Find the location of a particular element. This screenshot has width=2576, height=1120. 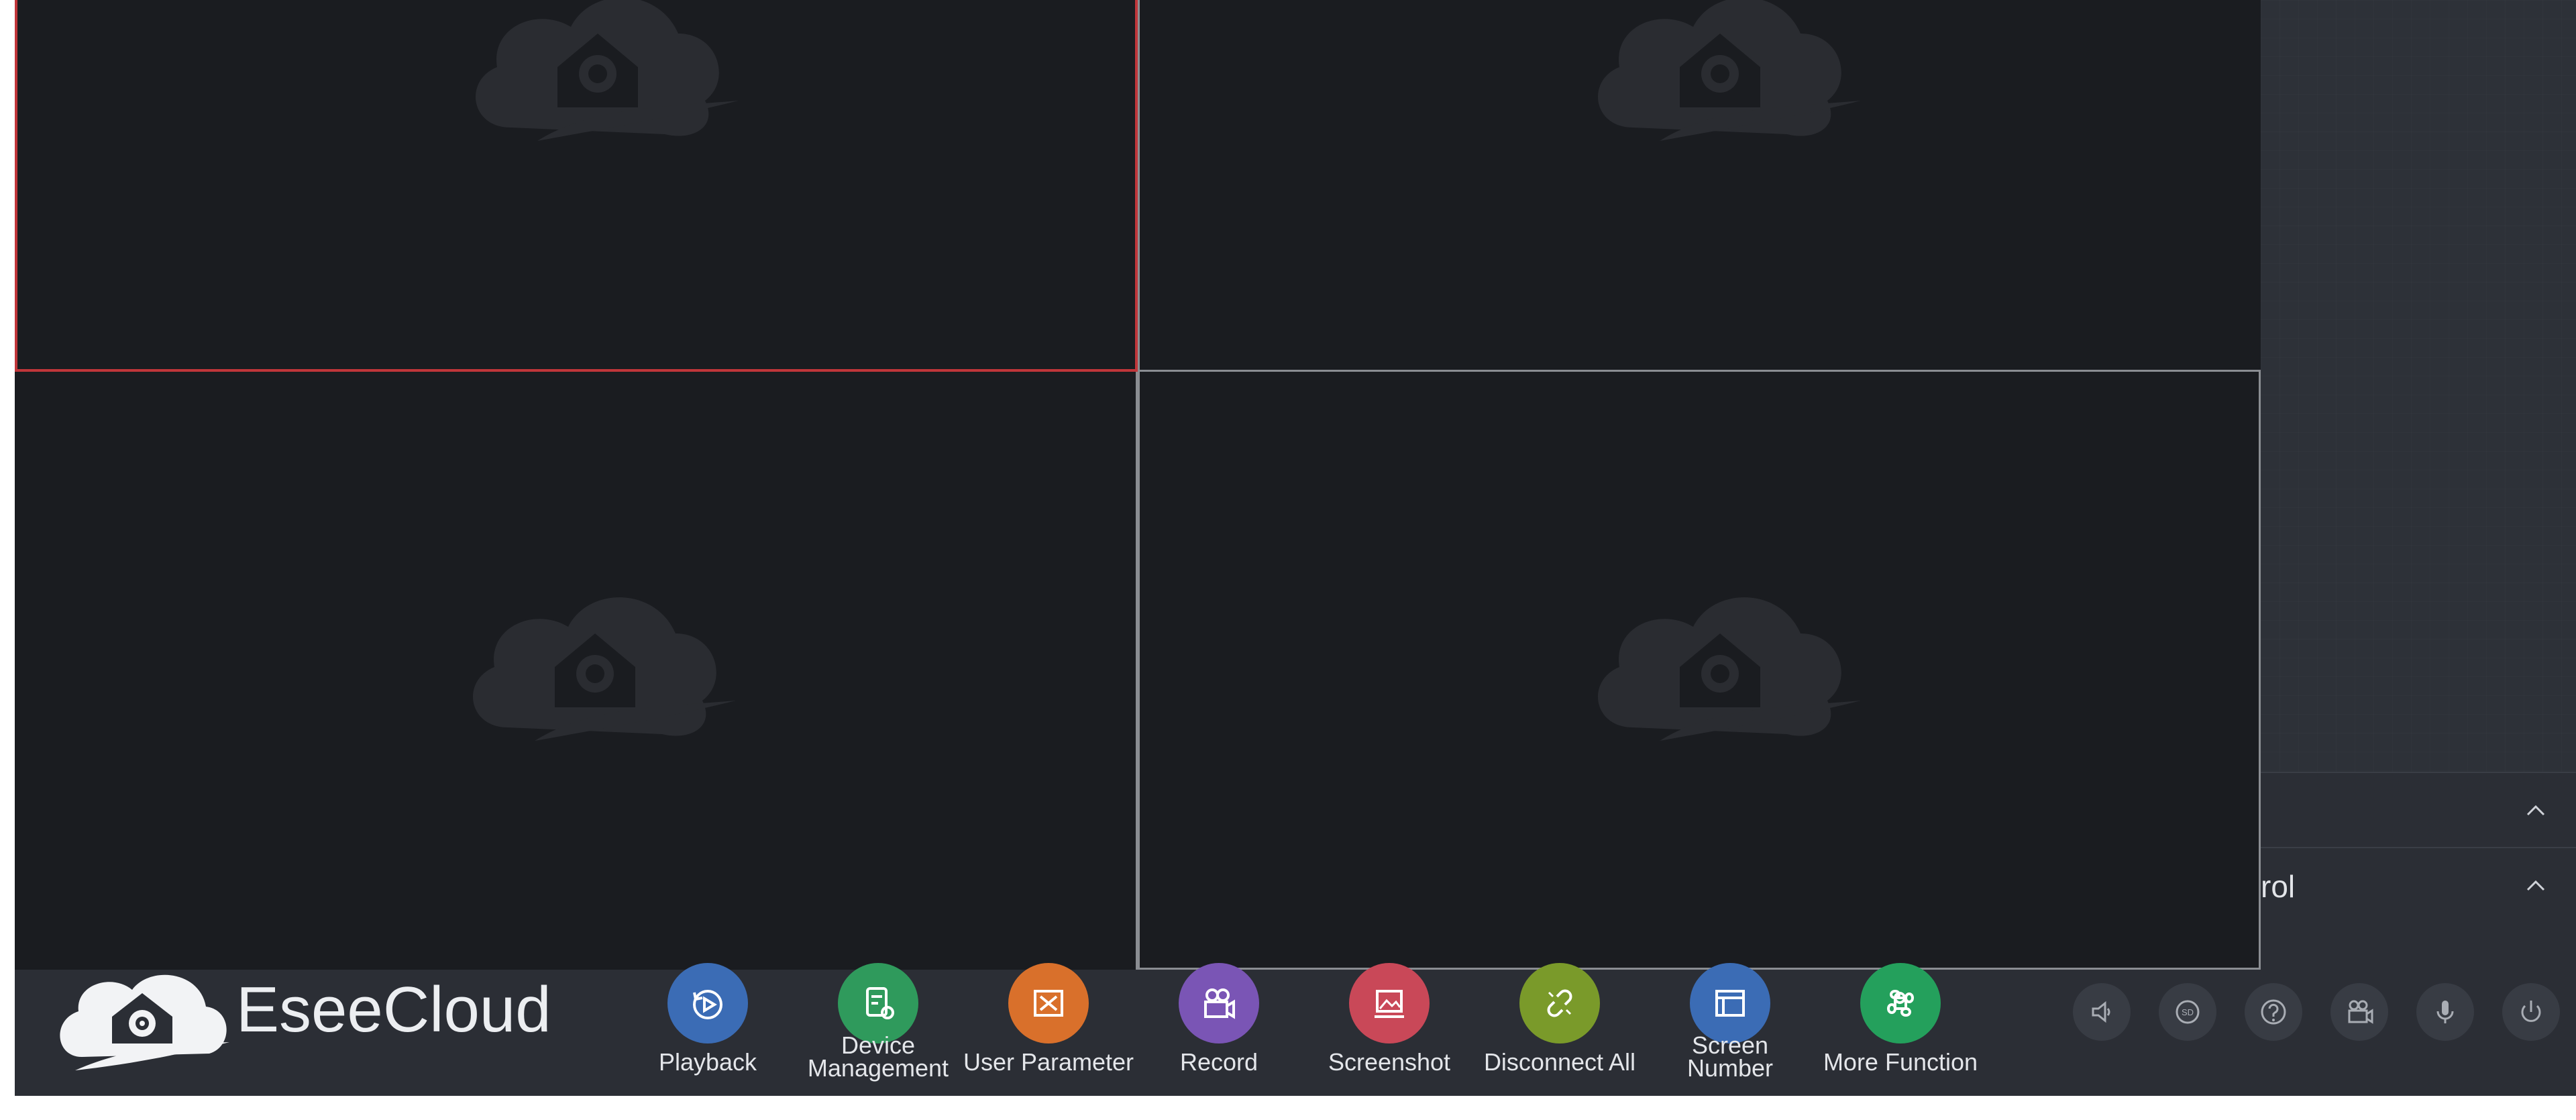

more-function-label: More Function is located at coordinates (1900, 1062).